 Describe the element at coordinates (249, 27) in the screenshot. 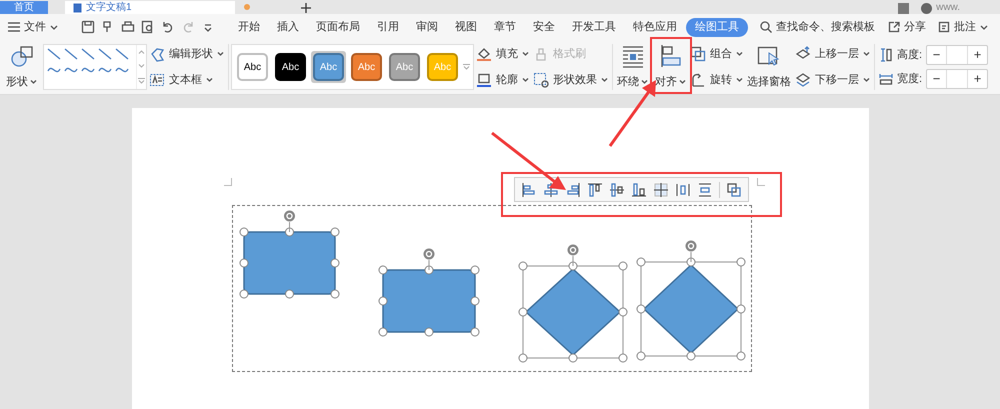

I see `ribbon-tab: 开始` at that location.